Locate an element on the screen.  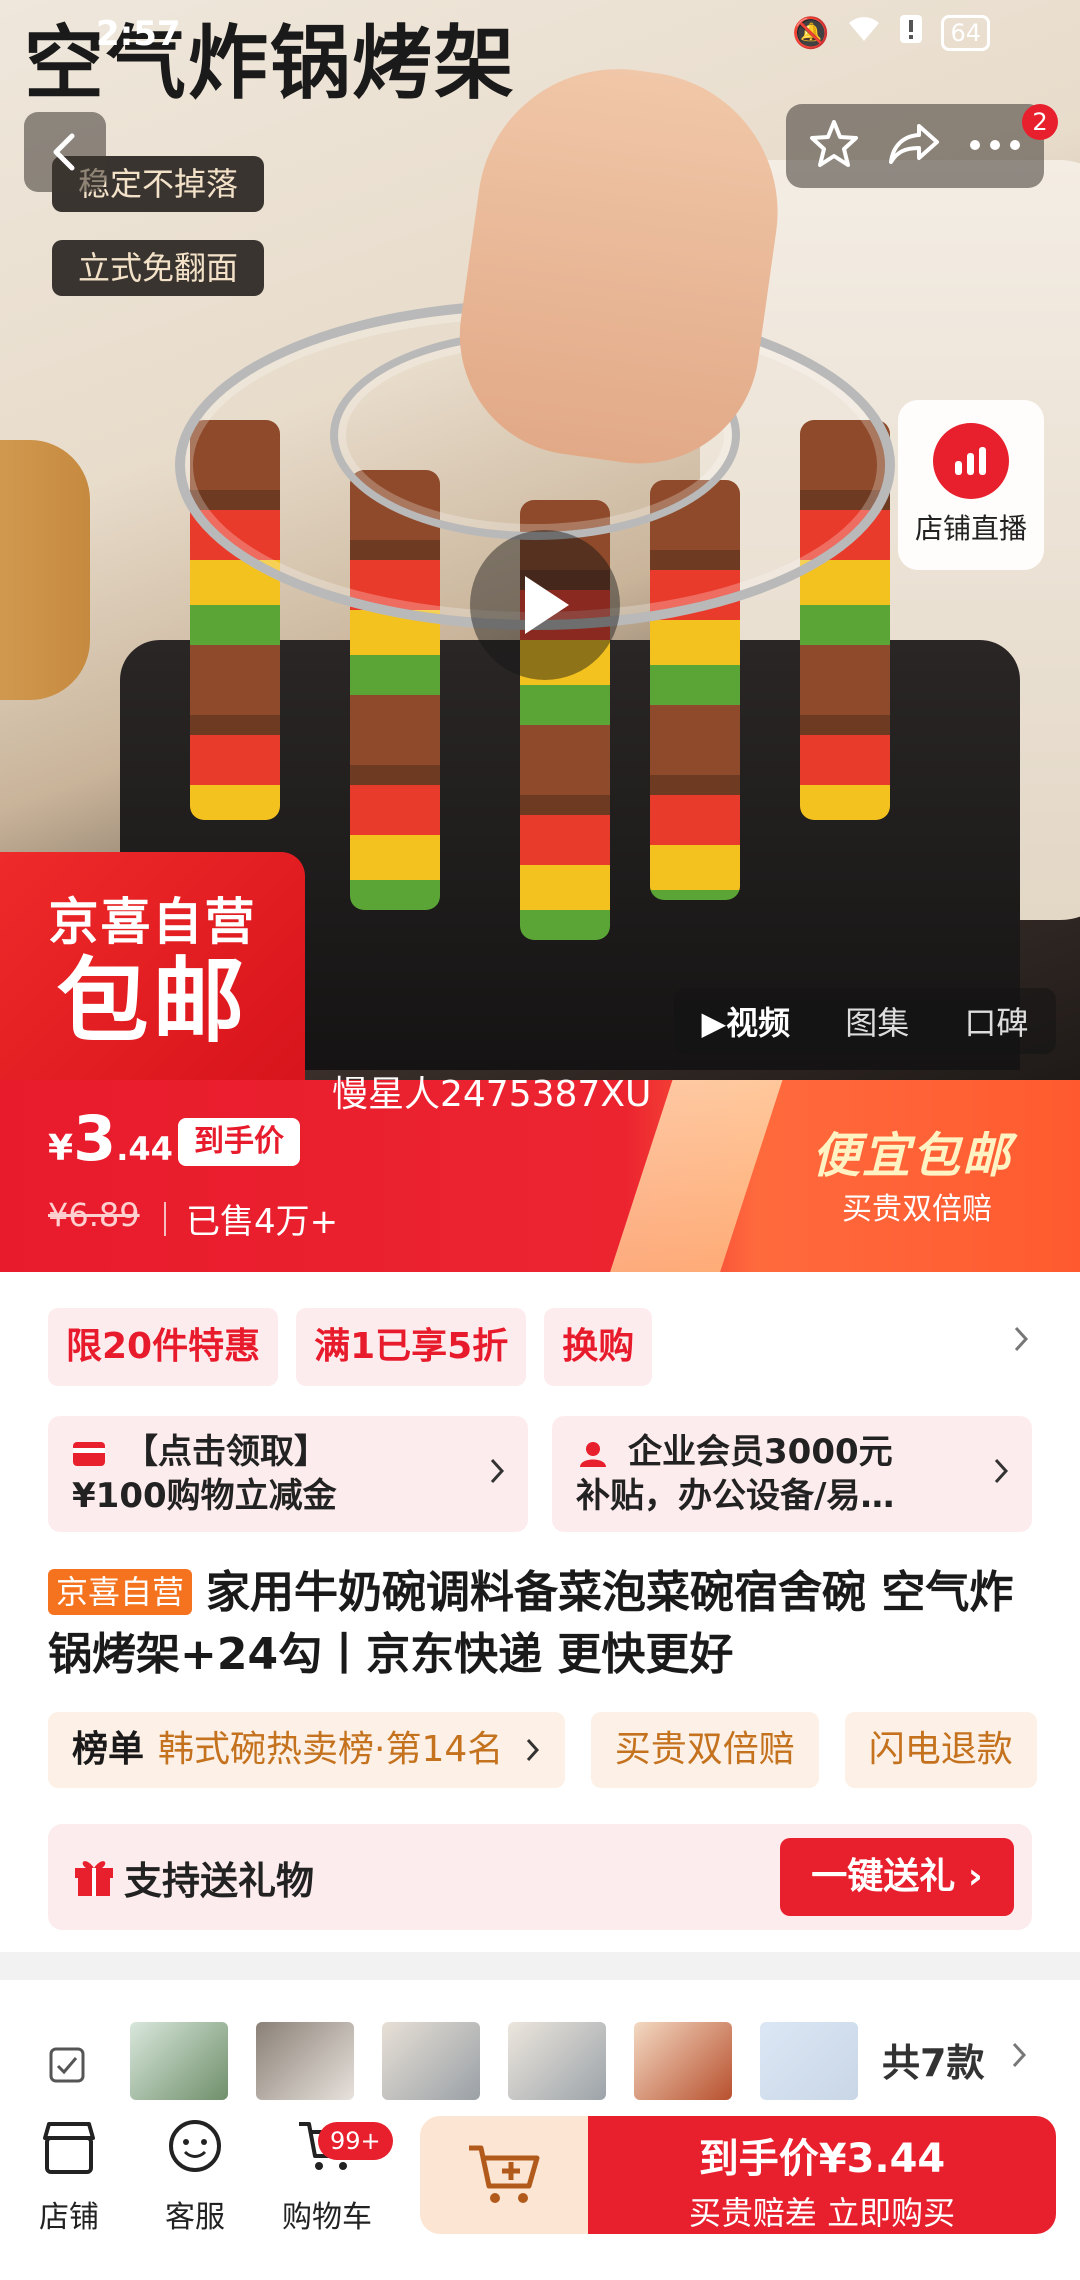
wifi-icon is located at coordinates (864, 33).